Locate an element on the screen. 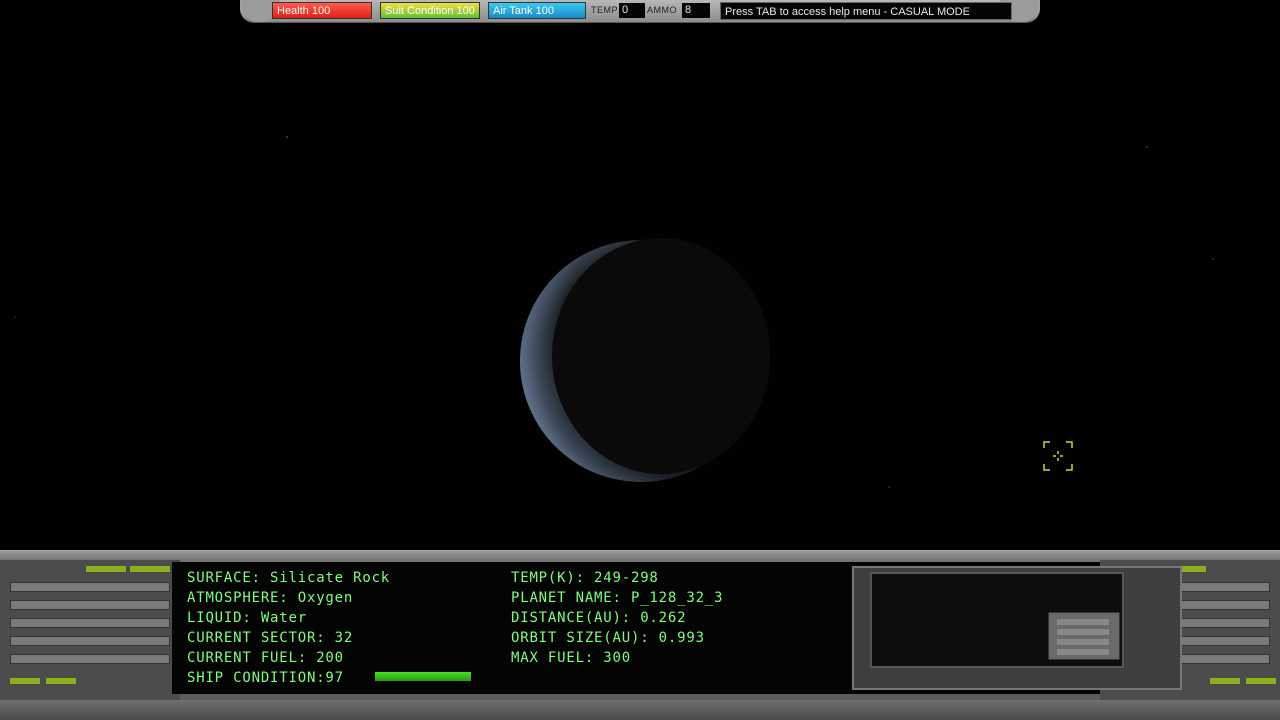 This screenshot has height=720, width=1280. atmosphere-readout: ATMOSPHERE: Oxygen is located at coordinates (270, 598).